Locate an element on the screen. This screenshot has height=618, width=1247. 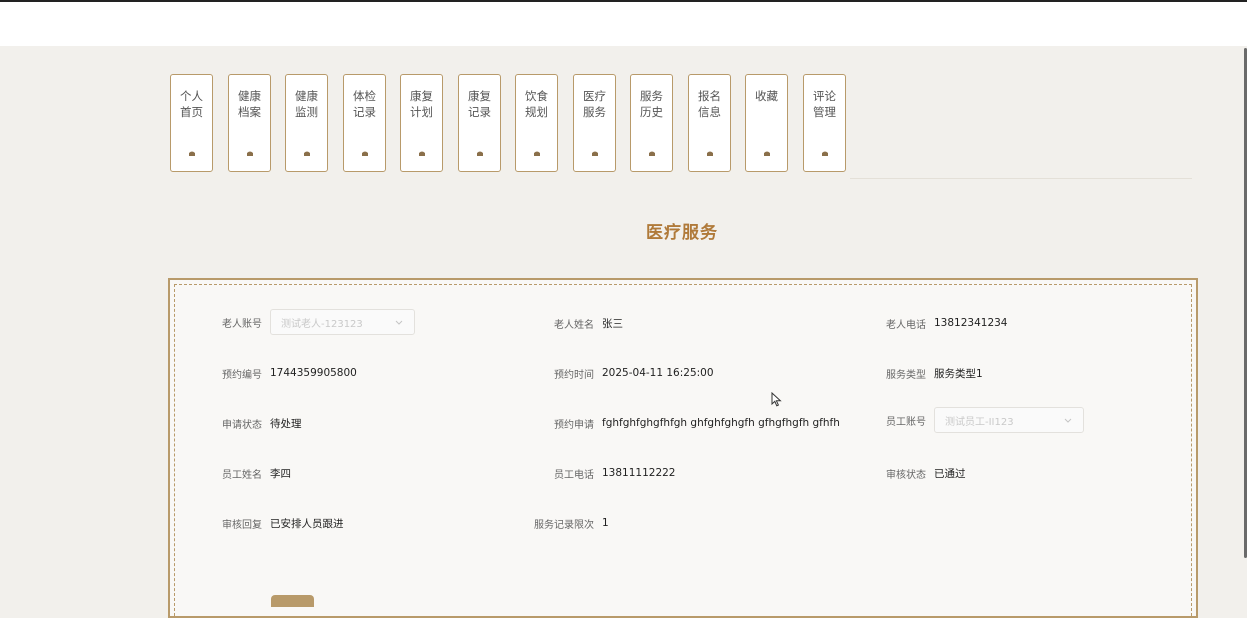
field-label: 预约时间 is located at coordinates (574, 375).